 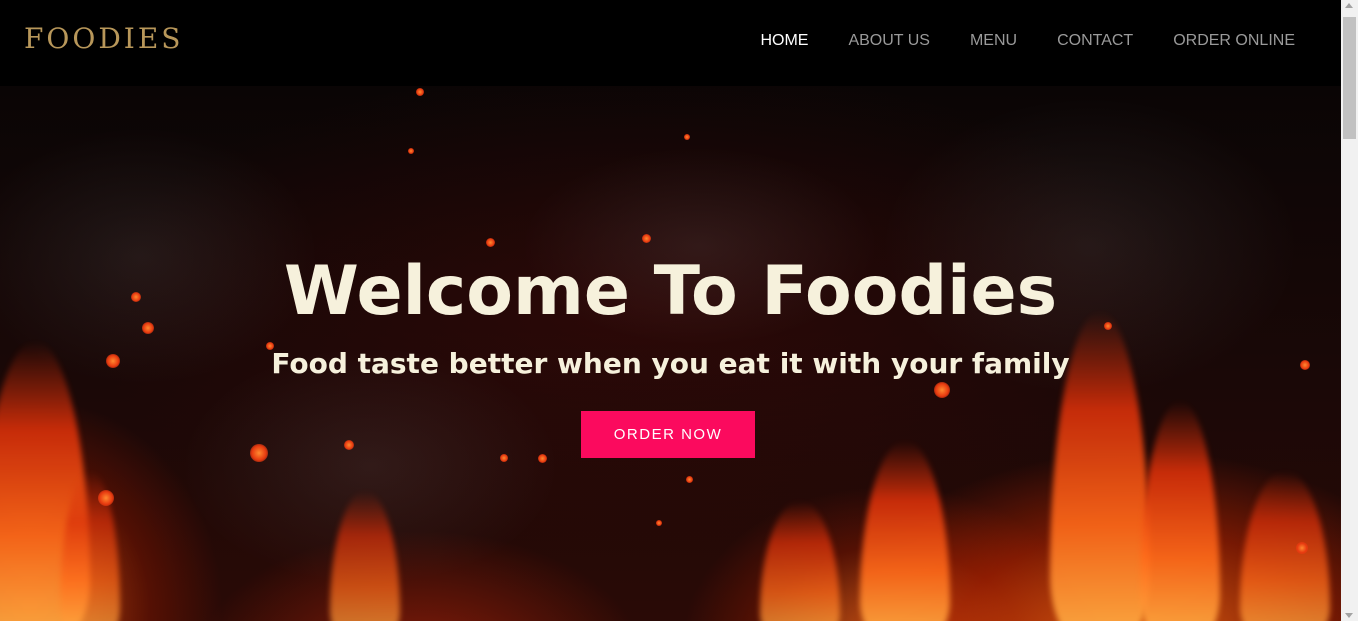 What do you see at coordinates (784, 41) in the screenshot?
I see `nav-item-home: HOME` at bounding box center [784, 41].